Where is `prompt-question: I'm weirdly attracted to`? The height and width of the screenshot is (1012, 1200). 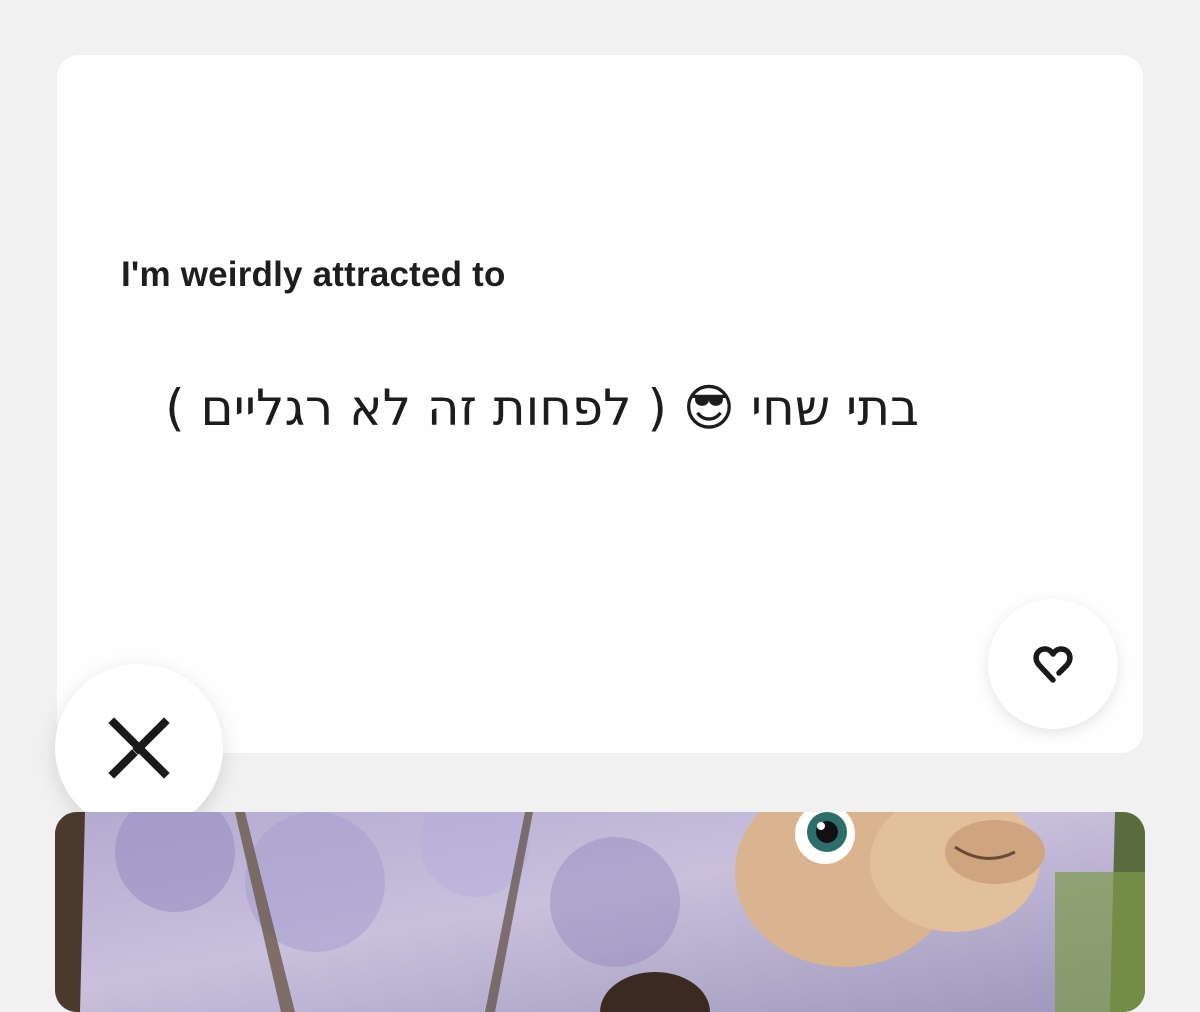
prompt-question: I'm weirdly attracted to is located at coordinates (313, 274).